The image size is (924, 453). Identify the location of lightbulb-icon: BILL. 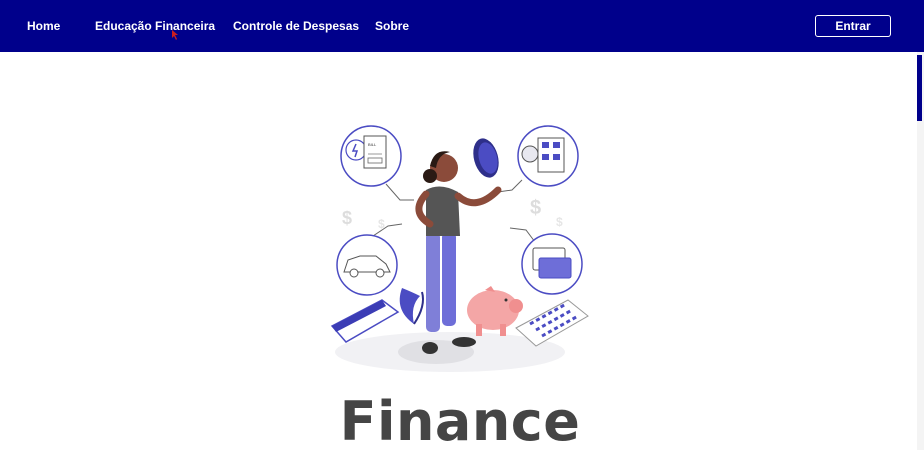
(371, 156).